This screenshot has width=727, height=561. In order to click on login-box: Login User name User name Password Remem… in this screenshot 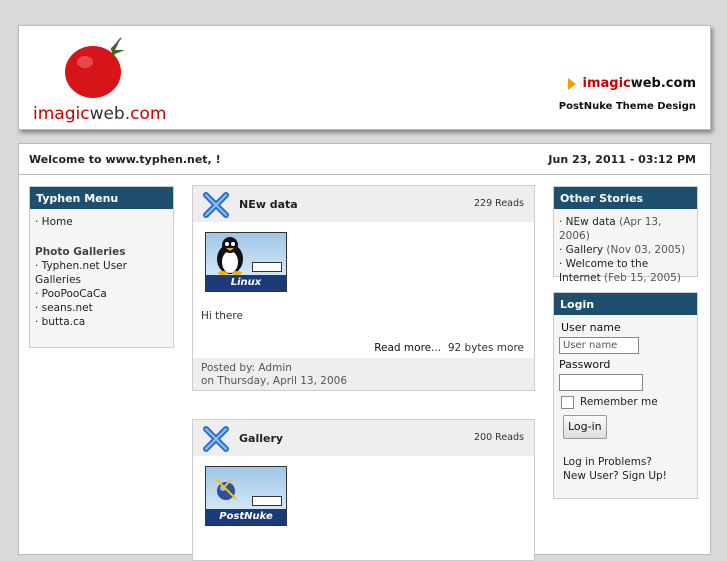, I will do `click(625, 395)`.